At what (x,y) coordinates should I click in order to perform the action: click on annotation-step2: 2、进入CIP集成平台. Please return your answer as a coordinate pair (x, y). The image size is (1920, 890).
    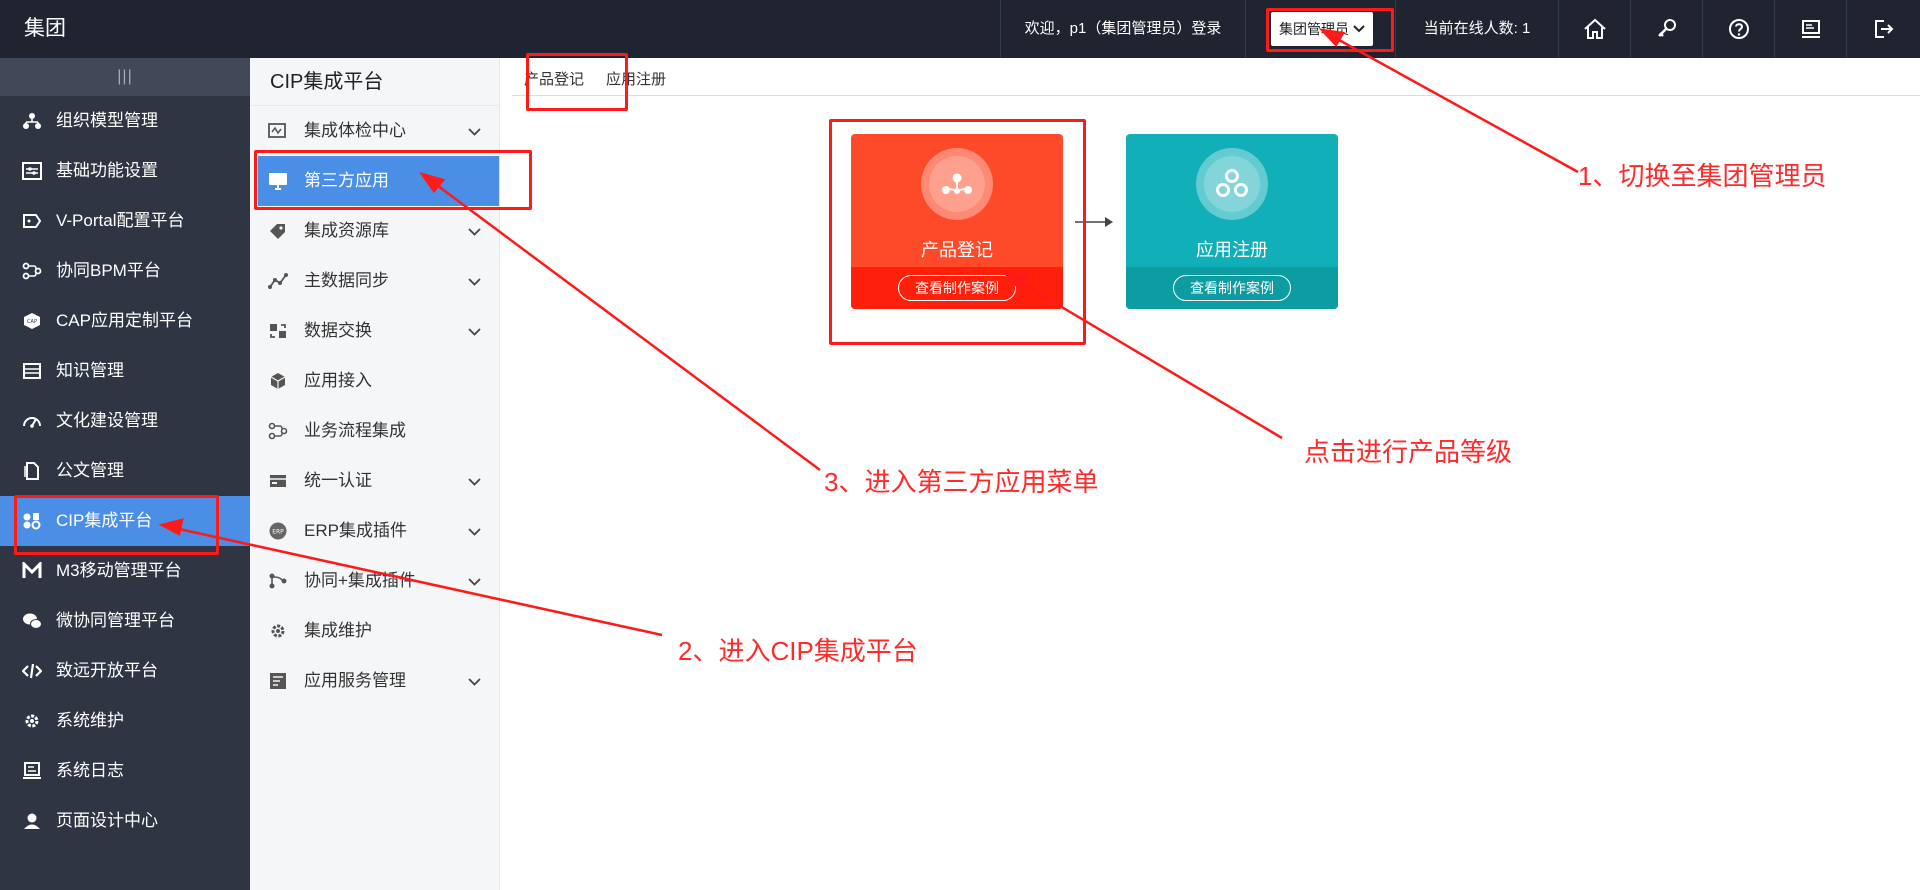
    Looking at the image, I should click on (798, 651).